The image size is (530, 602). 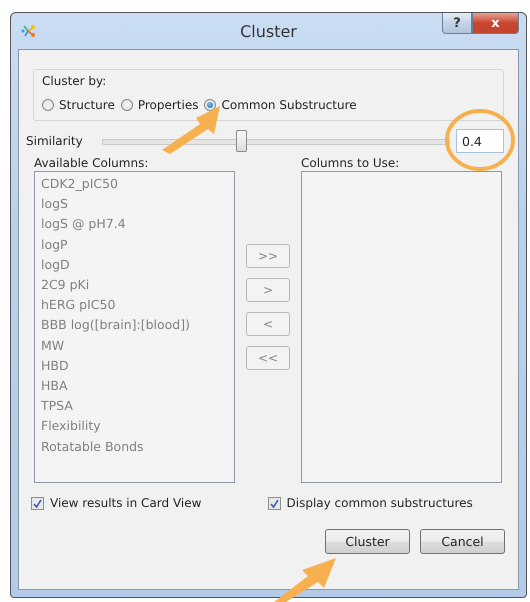 I want to click on app-icon, so click(x=28, y=31).